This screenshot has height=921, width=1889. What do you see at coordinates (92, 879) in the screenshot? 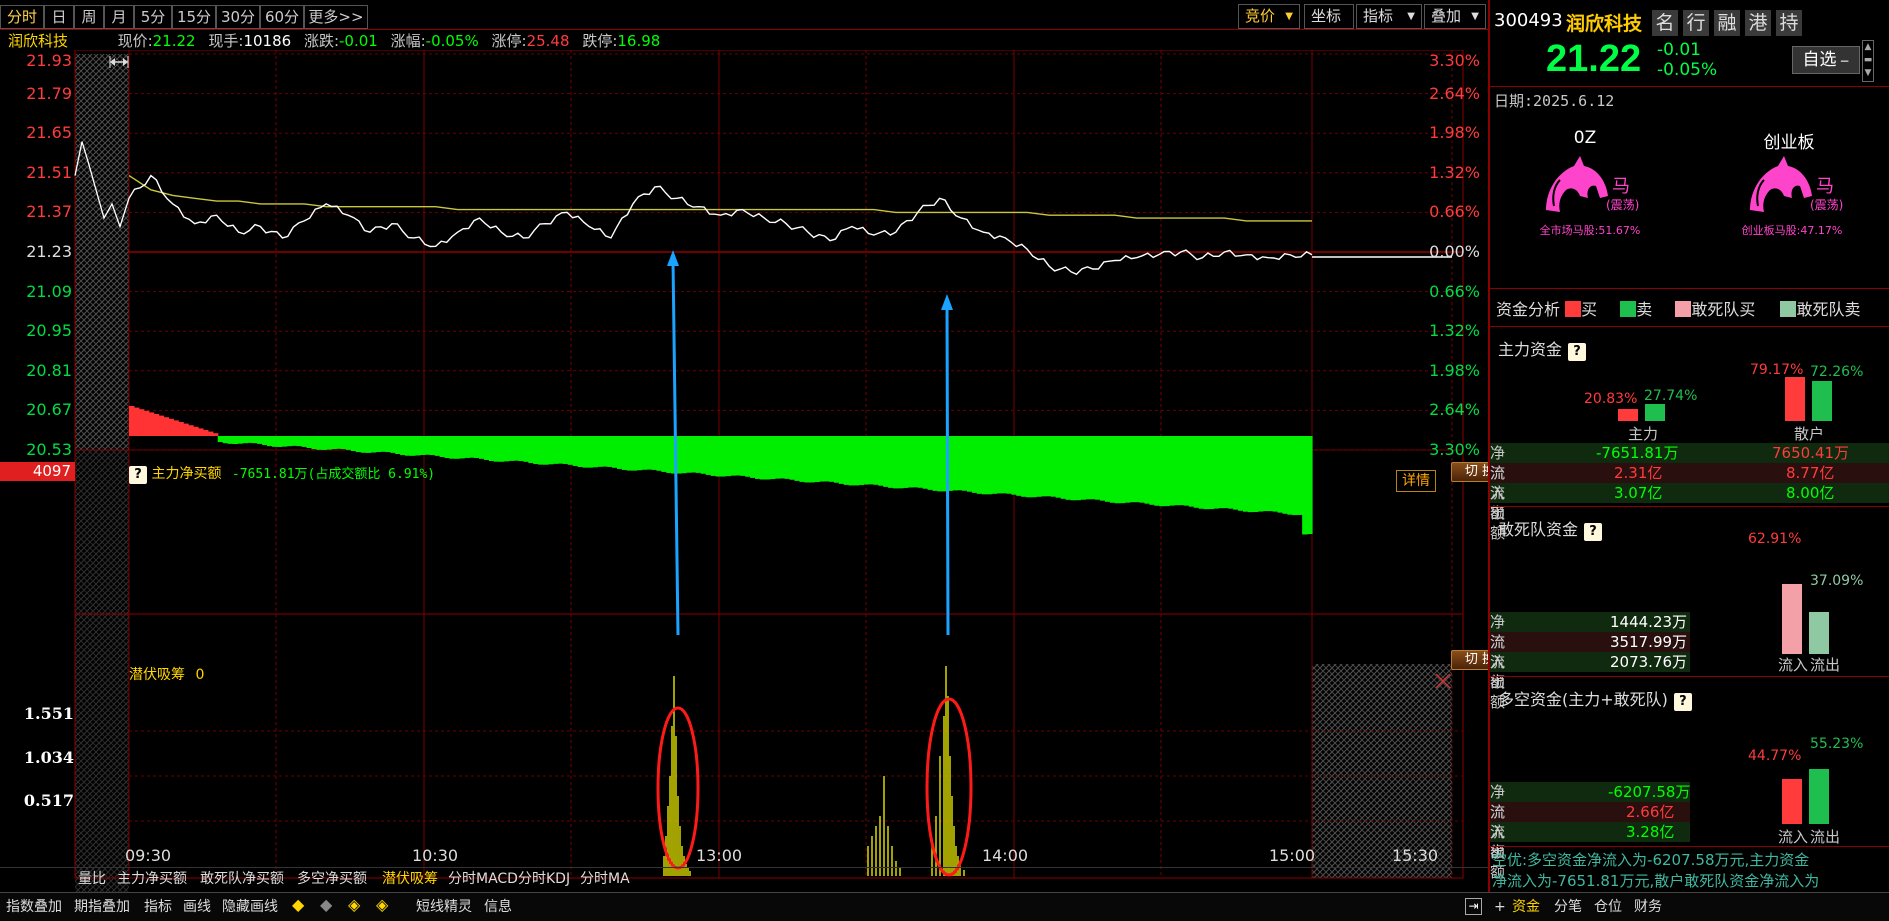
I see `ind-tab-volume-ratio: 量比` at bounding box center [92, 879].